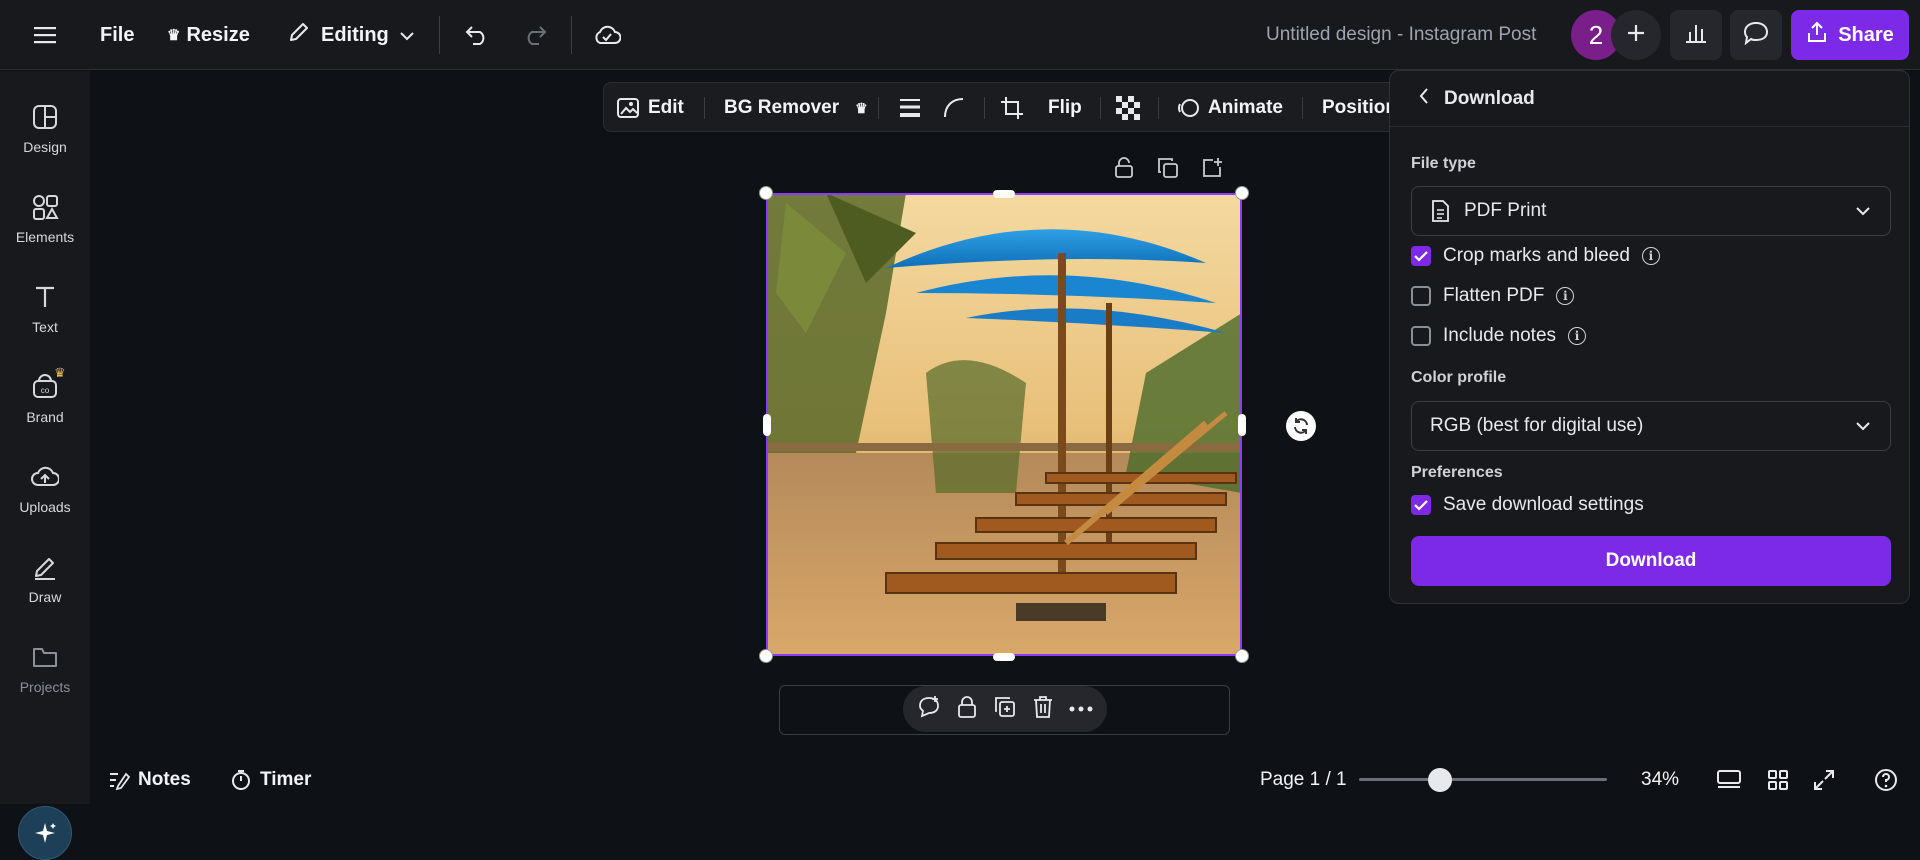  I want to click on magic-assistant-button, so click(45, 833).